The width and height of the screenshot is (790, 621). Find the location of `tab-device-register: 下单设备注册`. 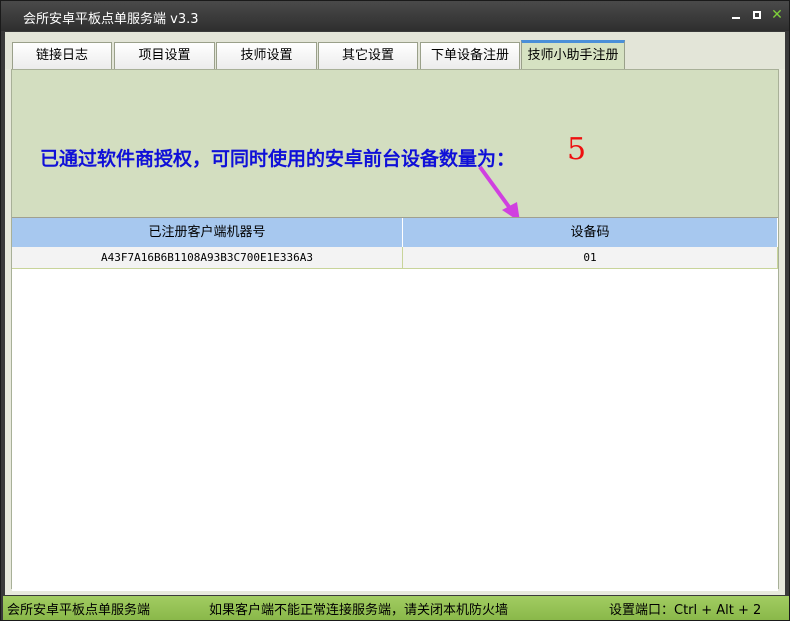

tab-device-register: 下单设备注册 is located at coordinates (470, 55).